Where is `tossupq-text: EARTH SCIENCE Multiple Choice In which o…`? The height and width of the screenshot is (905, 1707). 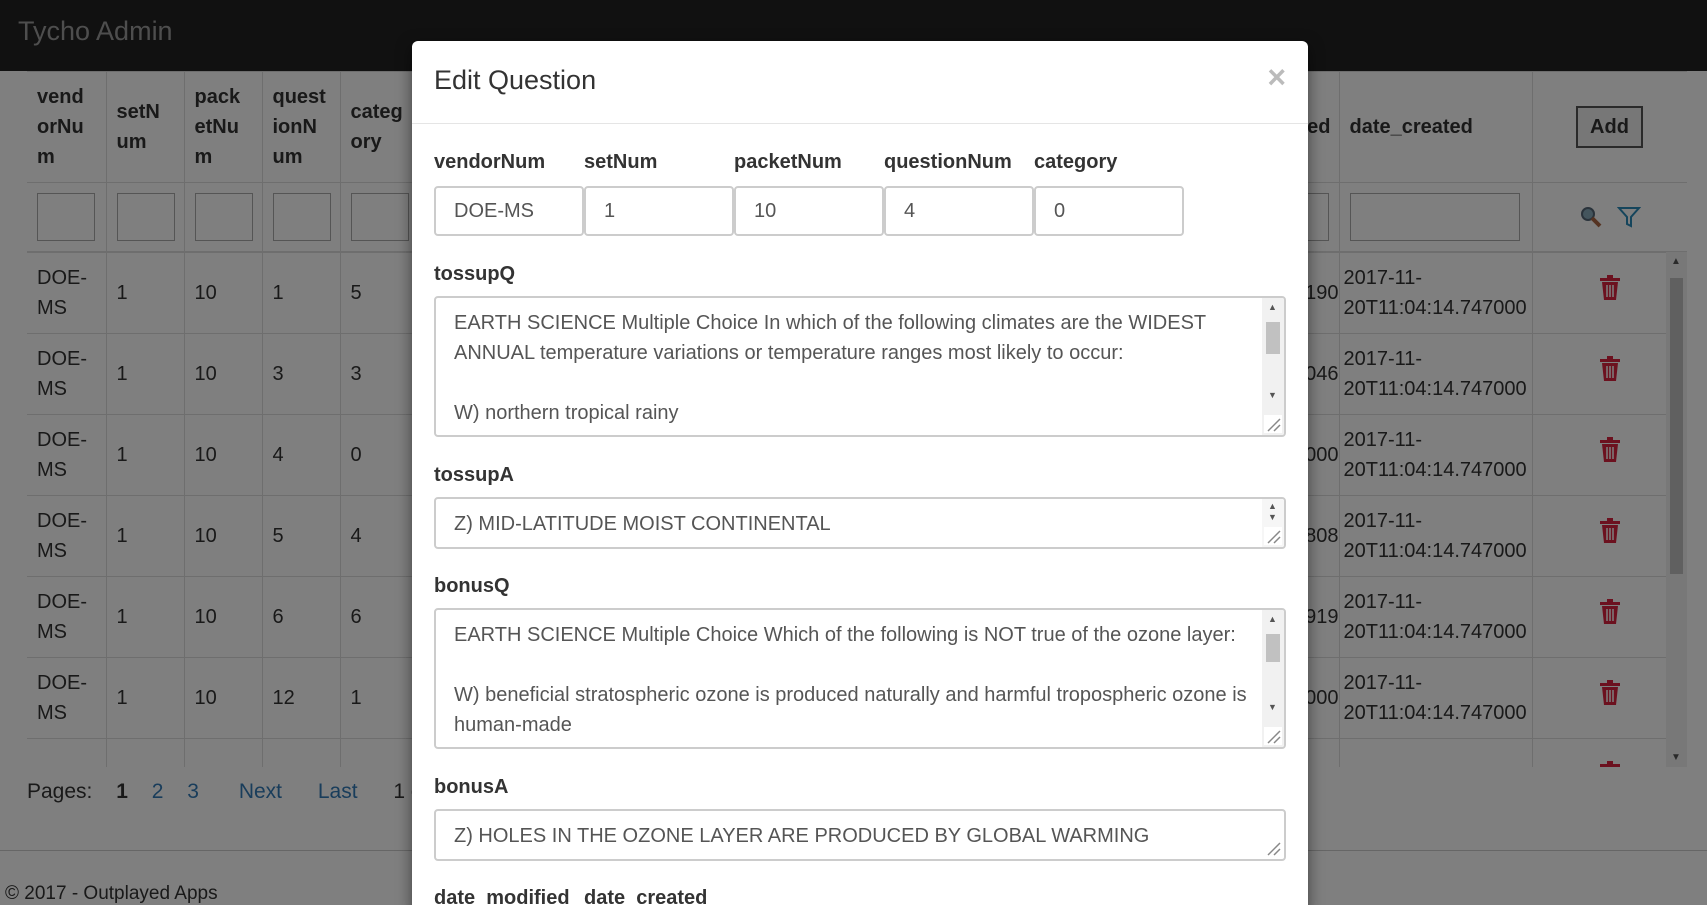
tossupq-text: EARTH SCIENCE Multiple Choice In which o… is located at coordinates (830, 368).